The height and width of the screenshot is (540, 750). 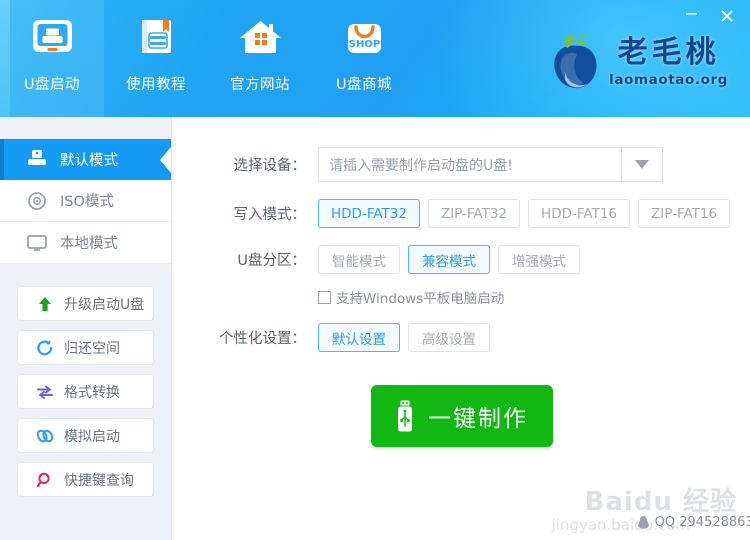 I want to click on tool-list: 升级启动U盘 归还空间 格式转换 模拟启动 快捷键查询, so click(x=85, y=391).